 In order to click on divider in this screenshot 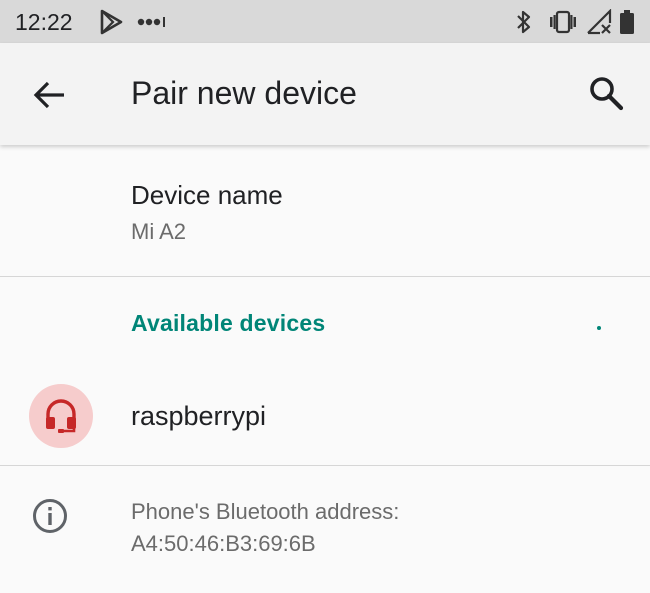, I will do `click(325, 276)`.